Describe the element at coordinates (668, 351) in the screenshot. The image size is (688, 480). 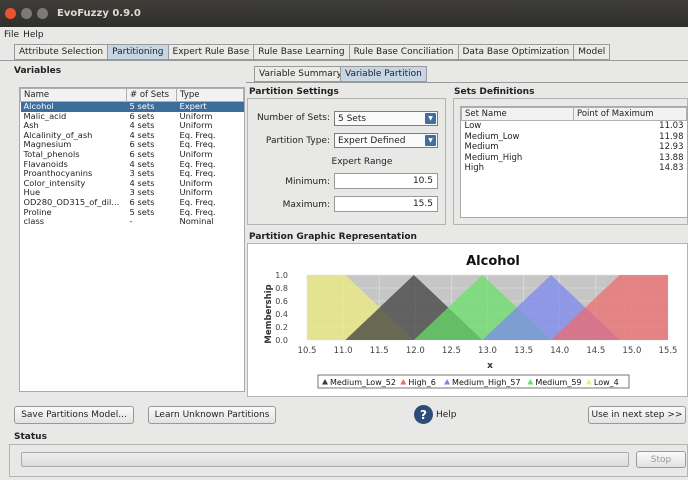
I see `x-tick-label: 15.5` at that location.